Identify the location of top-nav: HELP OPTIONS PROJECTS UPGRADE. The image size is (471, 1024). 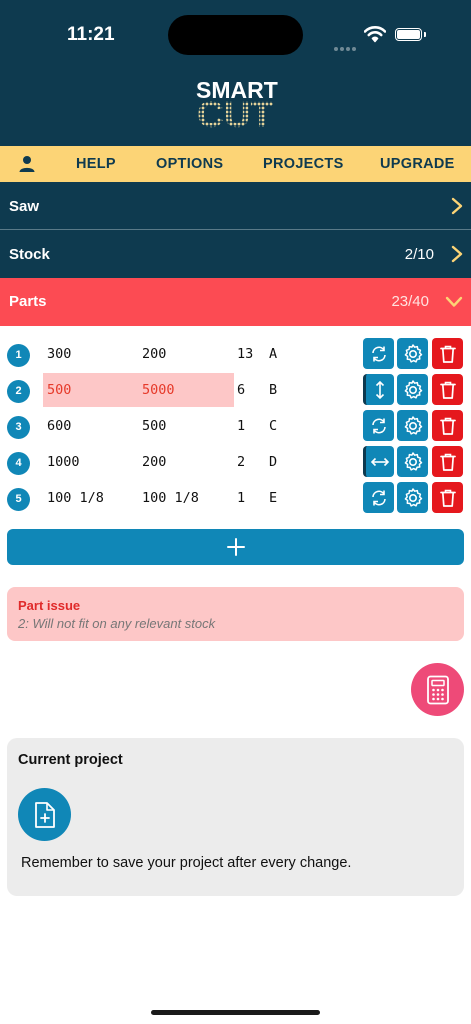
(235, 164).